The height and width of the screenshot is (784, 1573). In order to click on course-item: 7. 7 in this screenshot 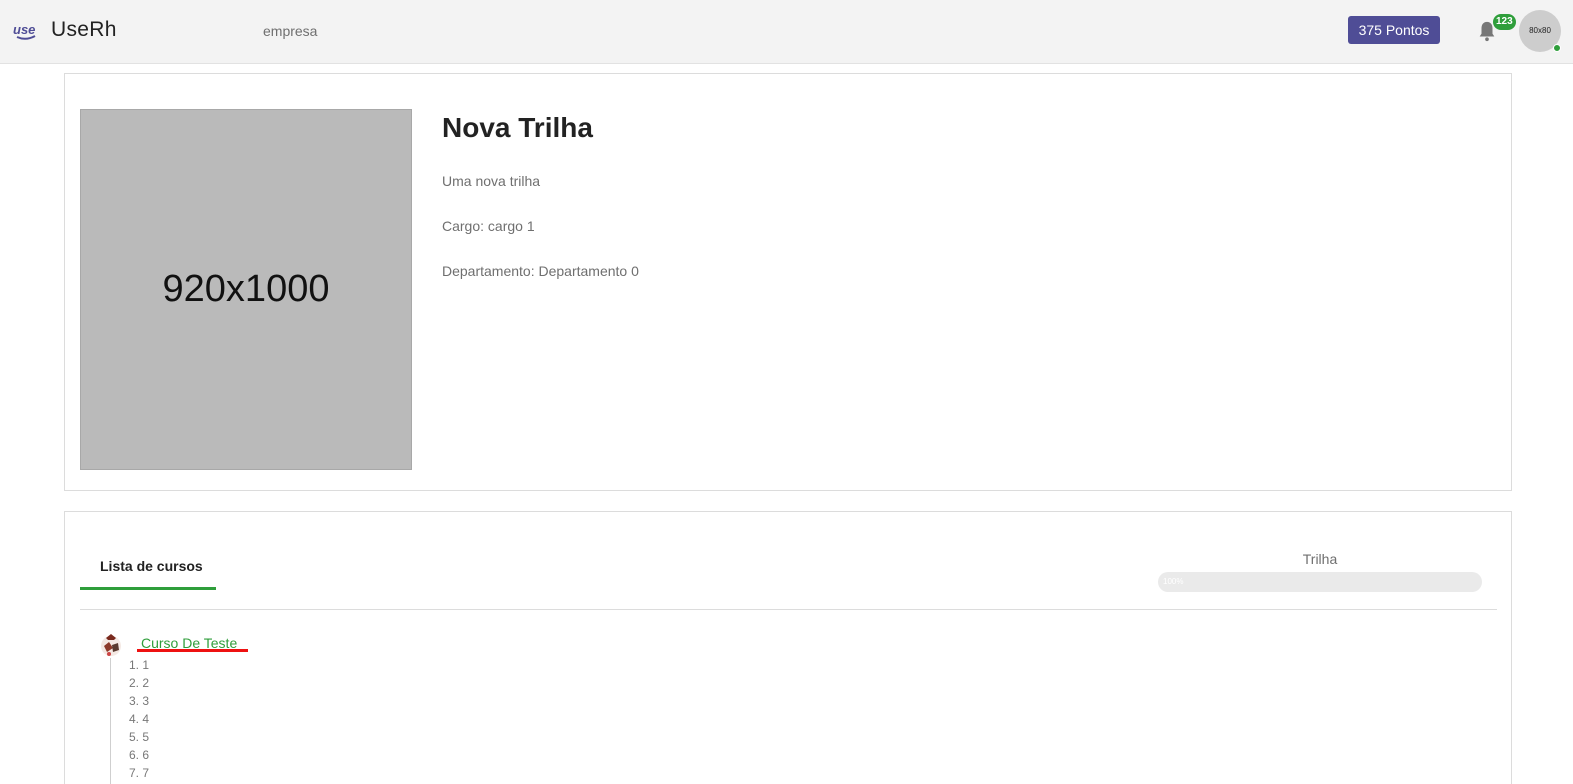, I will do `click(139, 775)`.